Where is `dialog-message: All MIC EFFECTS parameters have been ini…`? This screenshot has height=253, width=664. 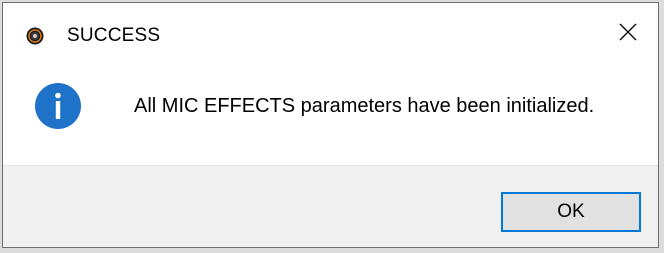 dialog-message: All MIC EFFECTS parameters have been ini… is located at coordinates (364, 106).